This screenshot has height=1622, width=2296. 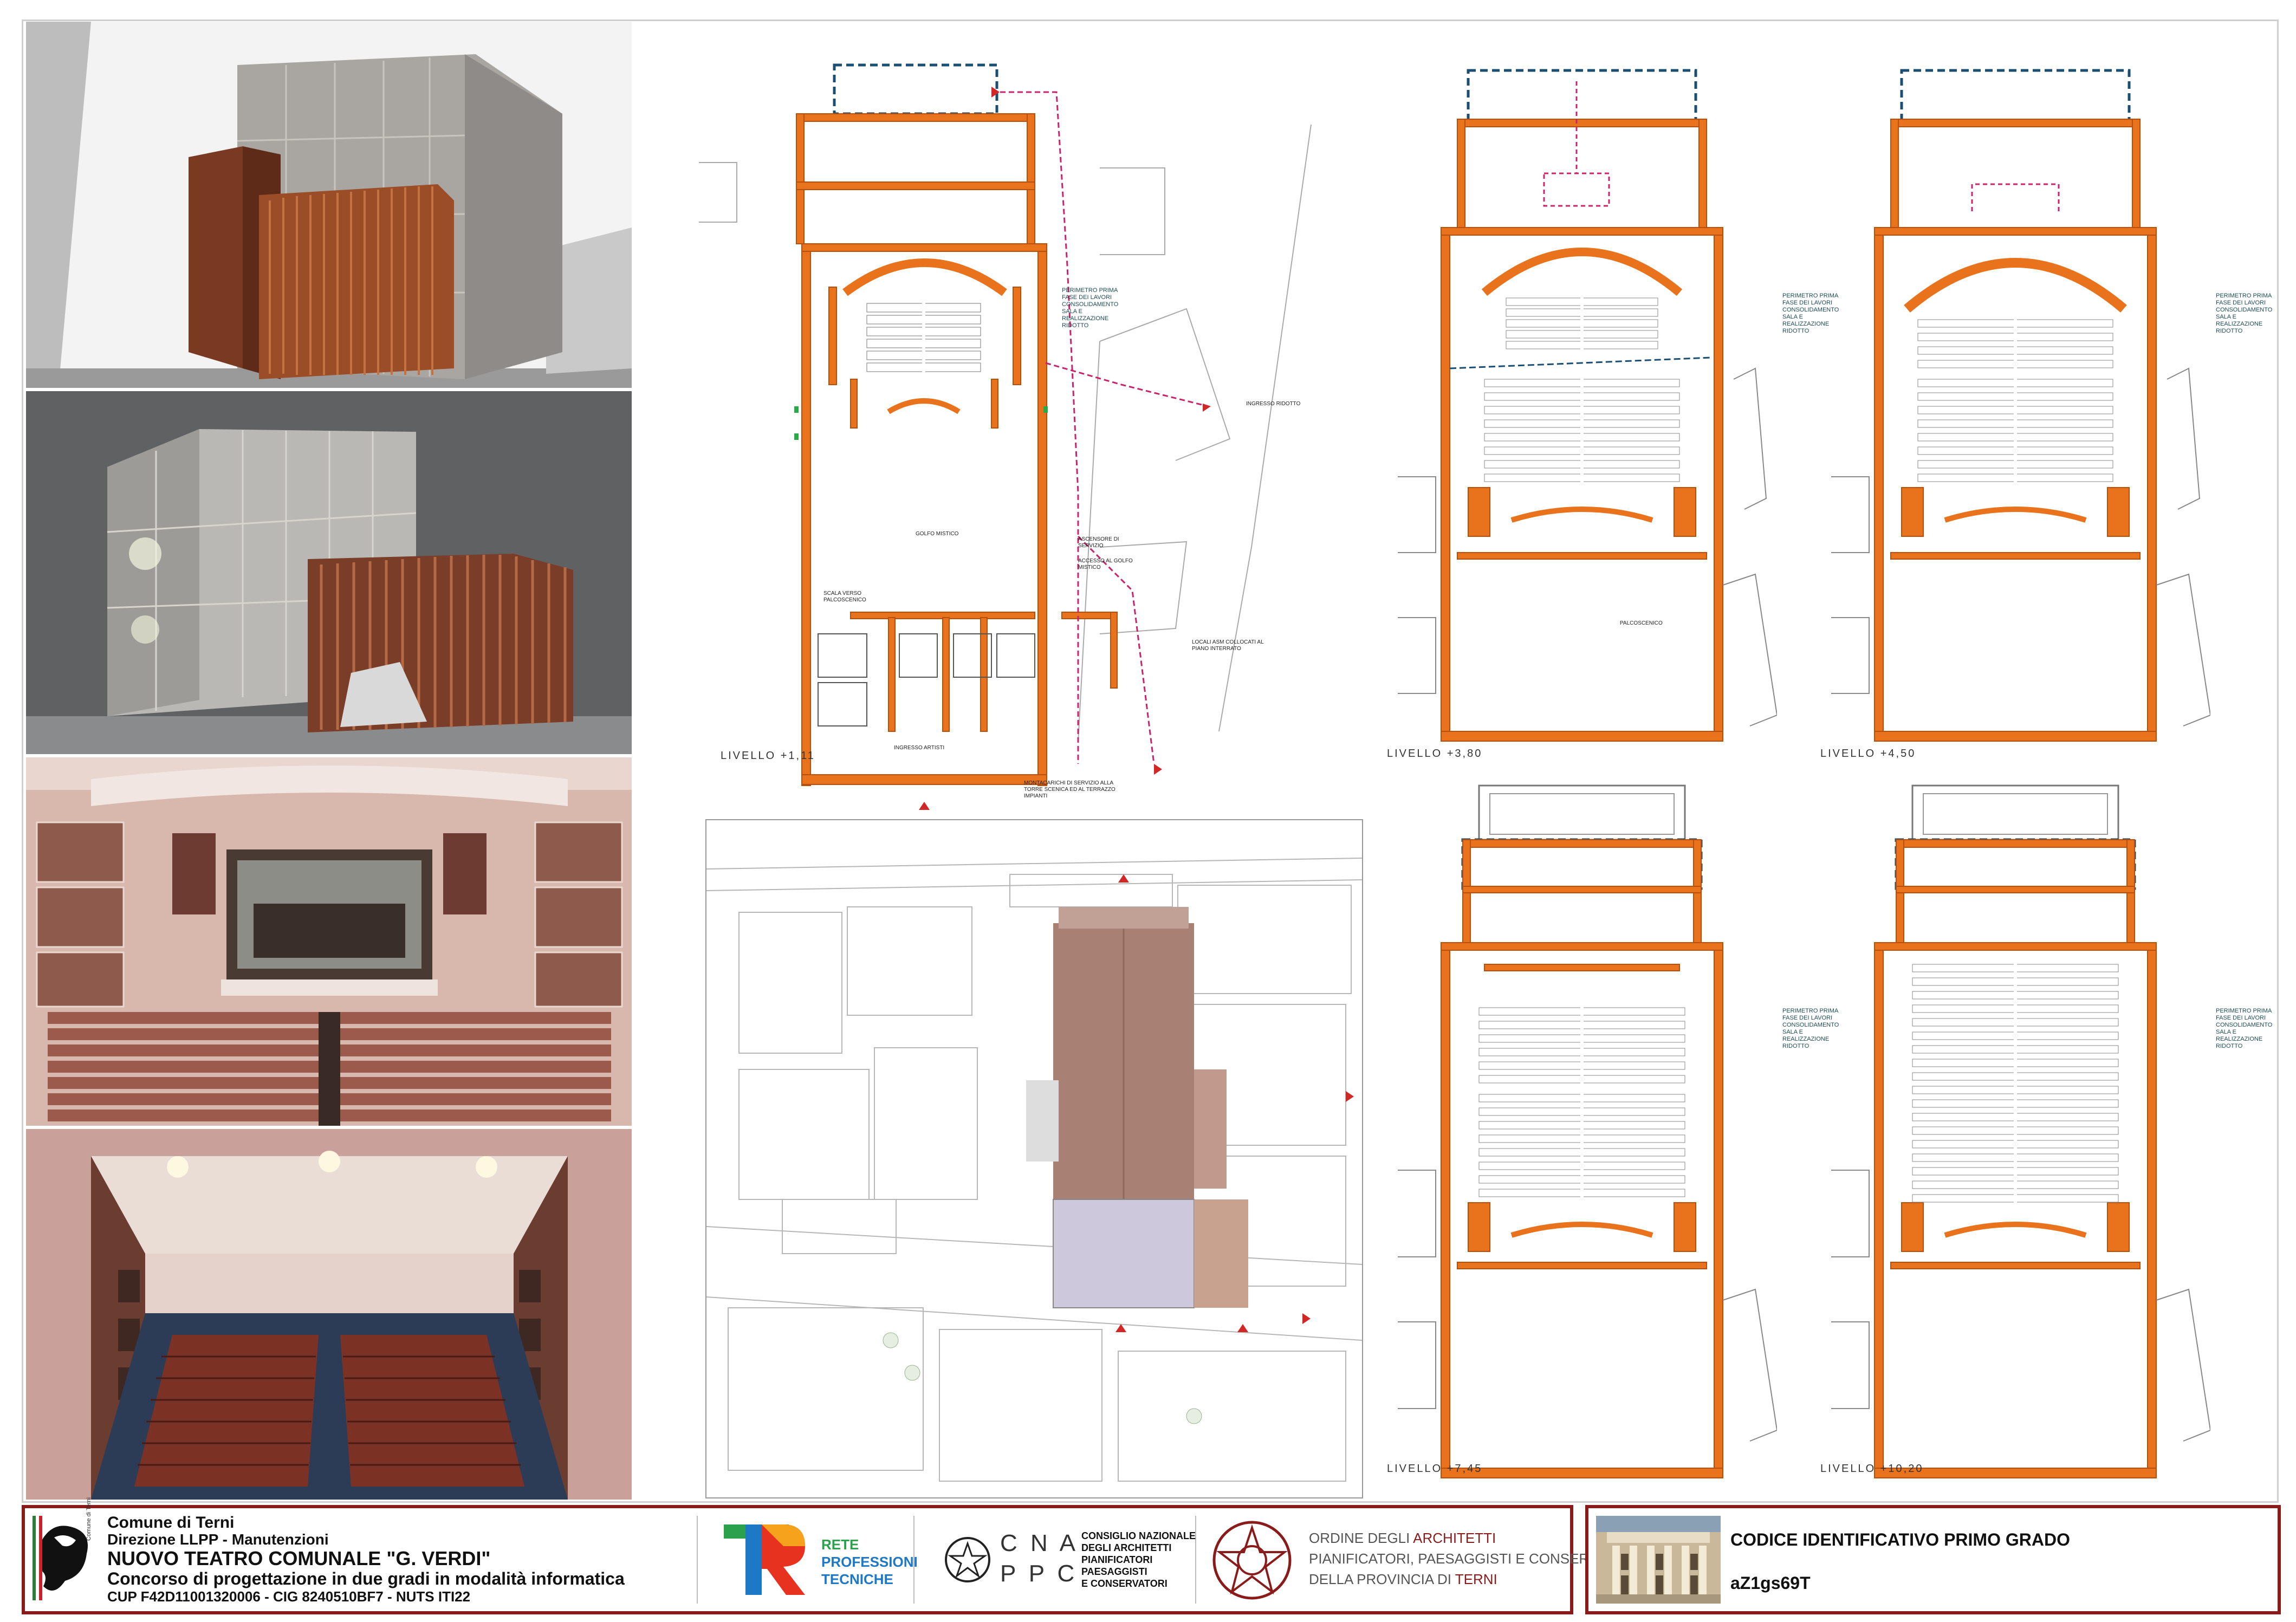 What do you see at coordinates (1641, 623) in the screenshot?
I see `note-palcoscenico-2: PALCOSCENICO` at bounding box center [1641, 623].